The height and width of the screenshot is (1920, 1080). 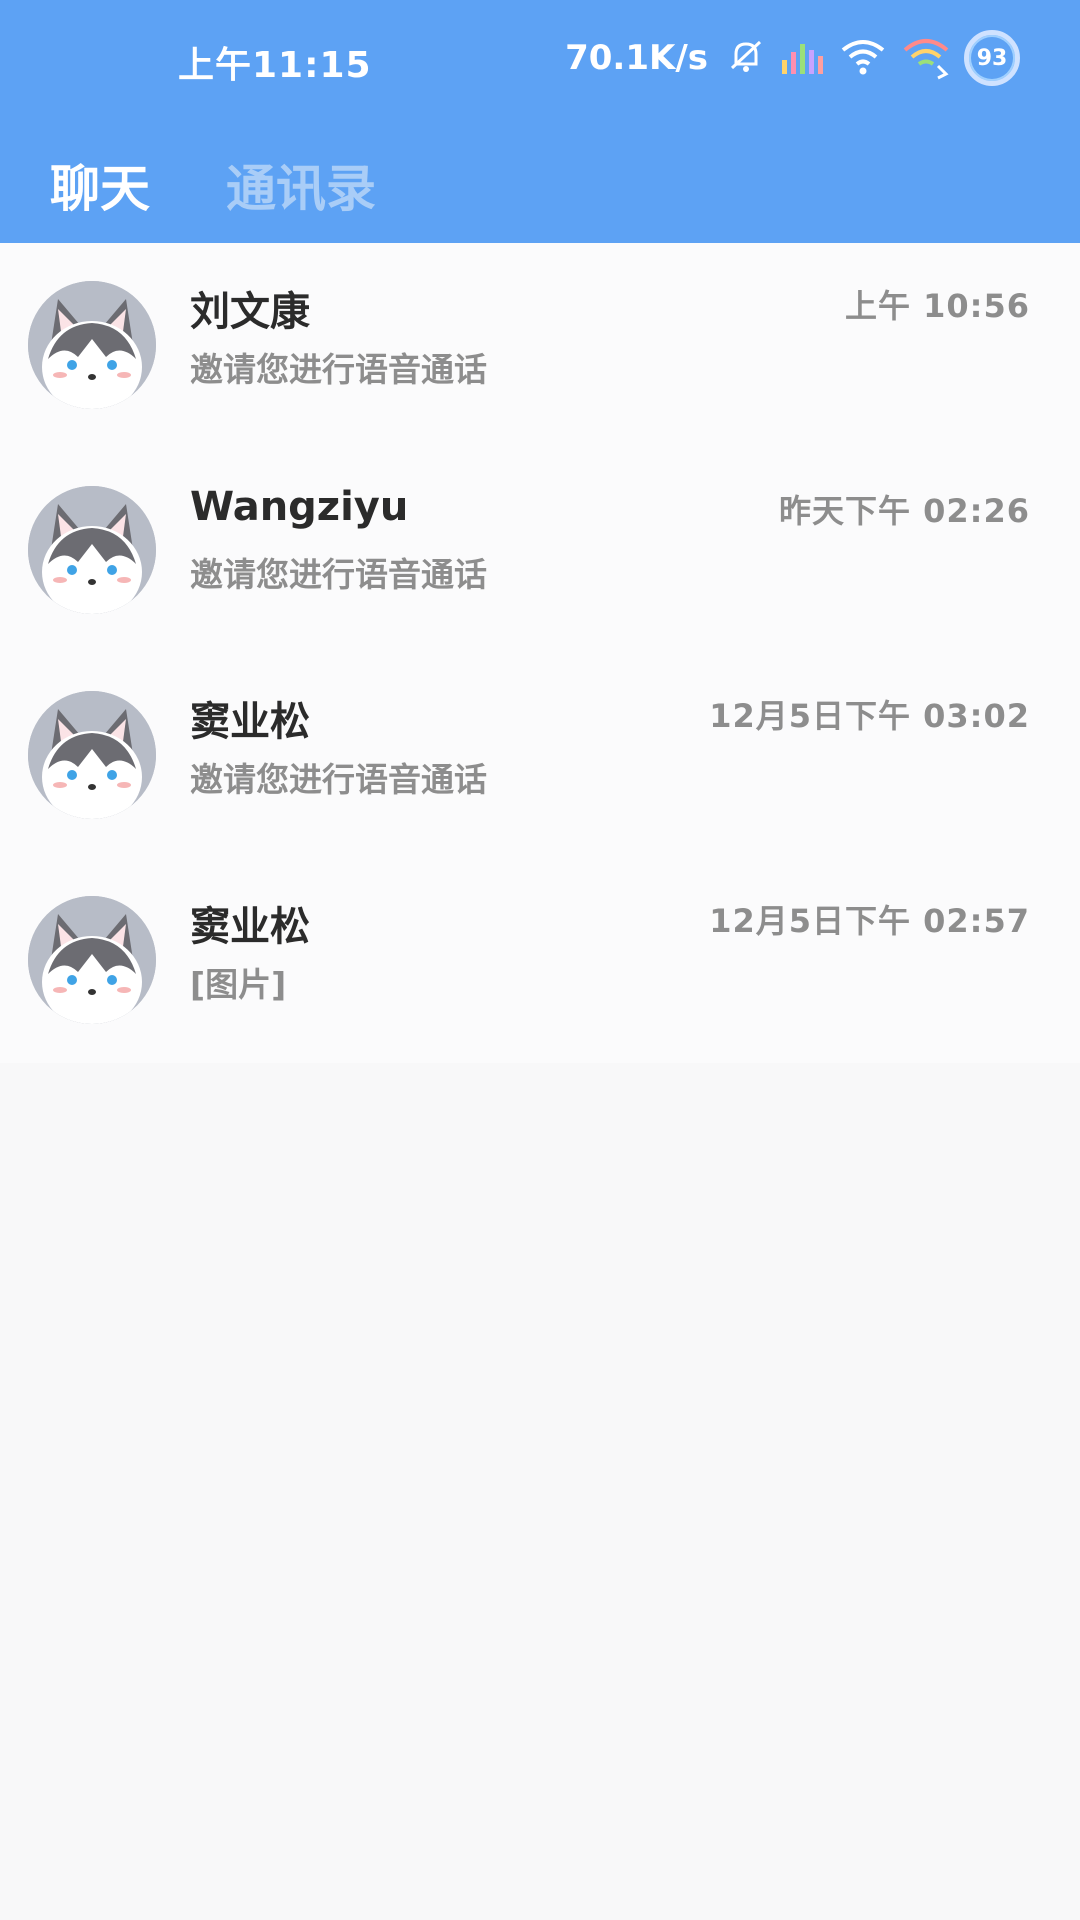 I want to click on chat-contact-name: 刘文康, so click(x=250, y=312).